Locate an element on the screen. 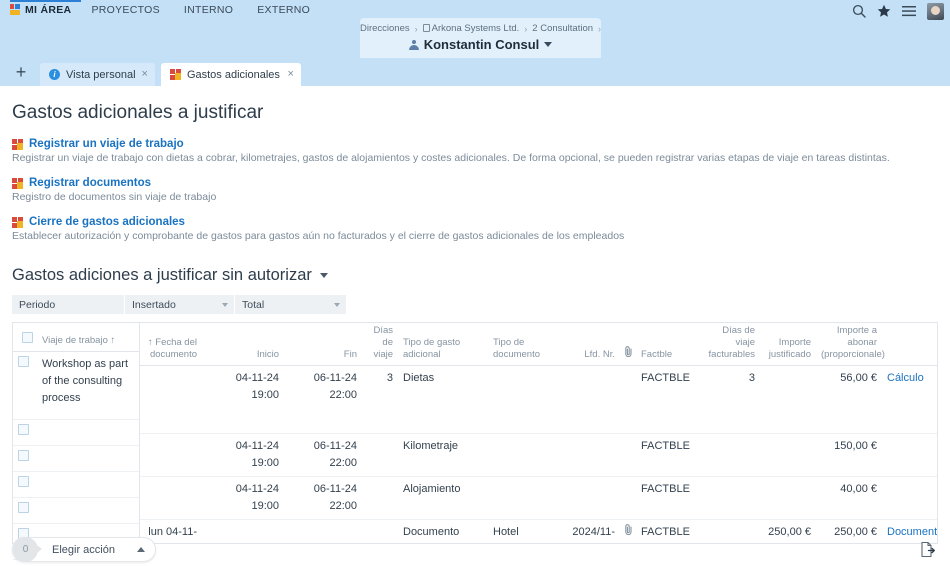 The width and height of the screenshot is (950, 566). cell-action is located at coordinates (909, 498).